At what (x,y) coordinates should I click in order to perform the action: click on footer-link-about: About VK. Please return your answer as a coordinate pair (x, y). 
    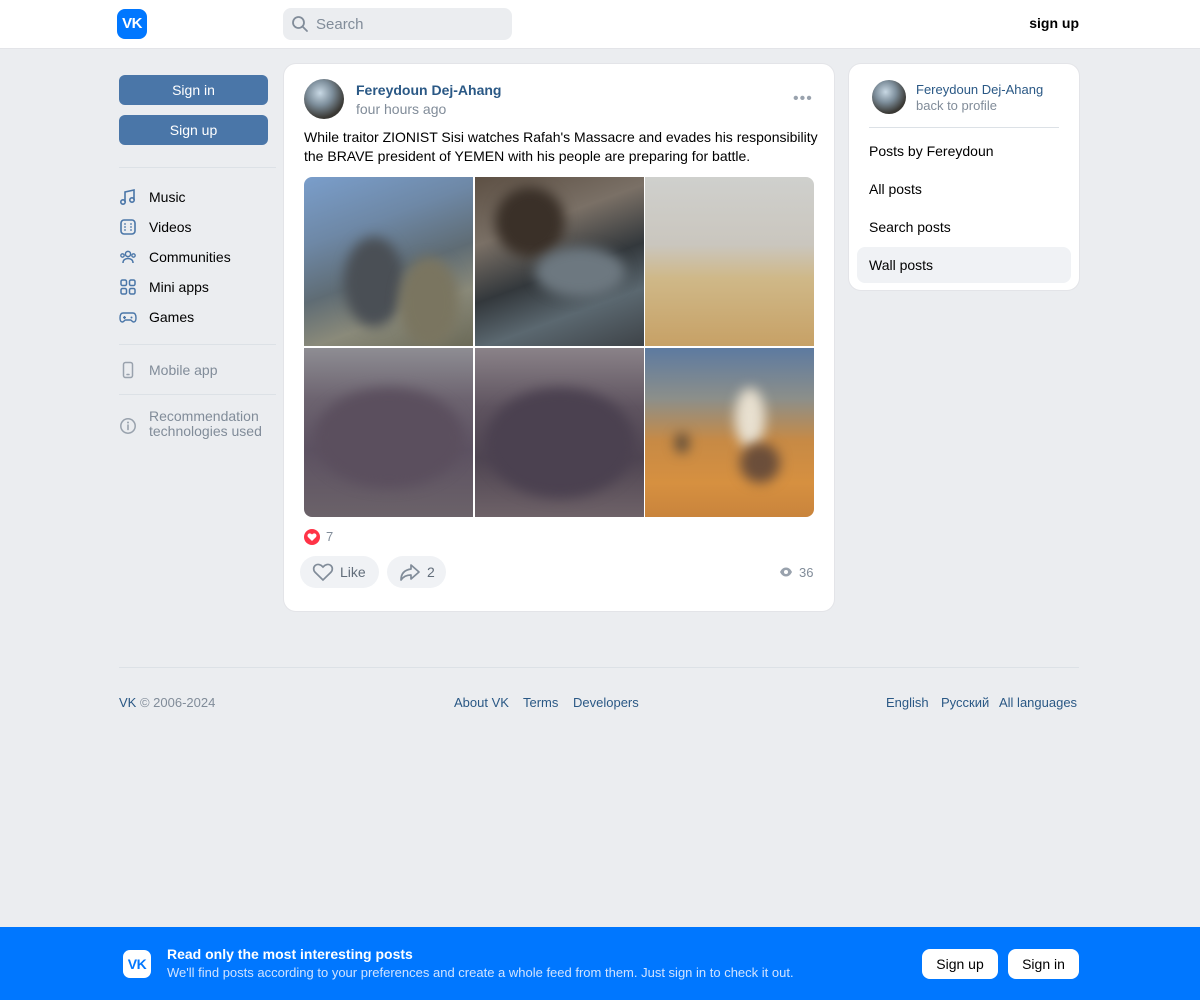
    Looking at the image, I should click on (481, 702).